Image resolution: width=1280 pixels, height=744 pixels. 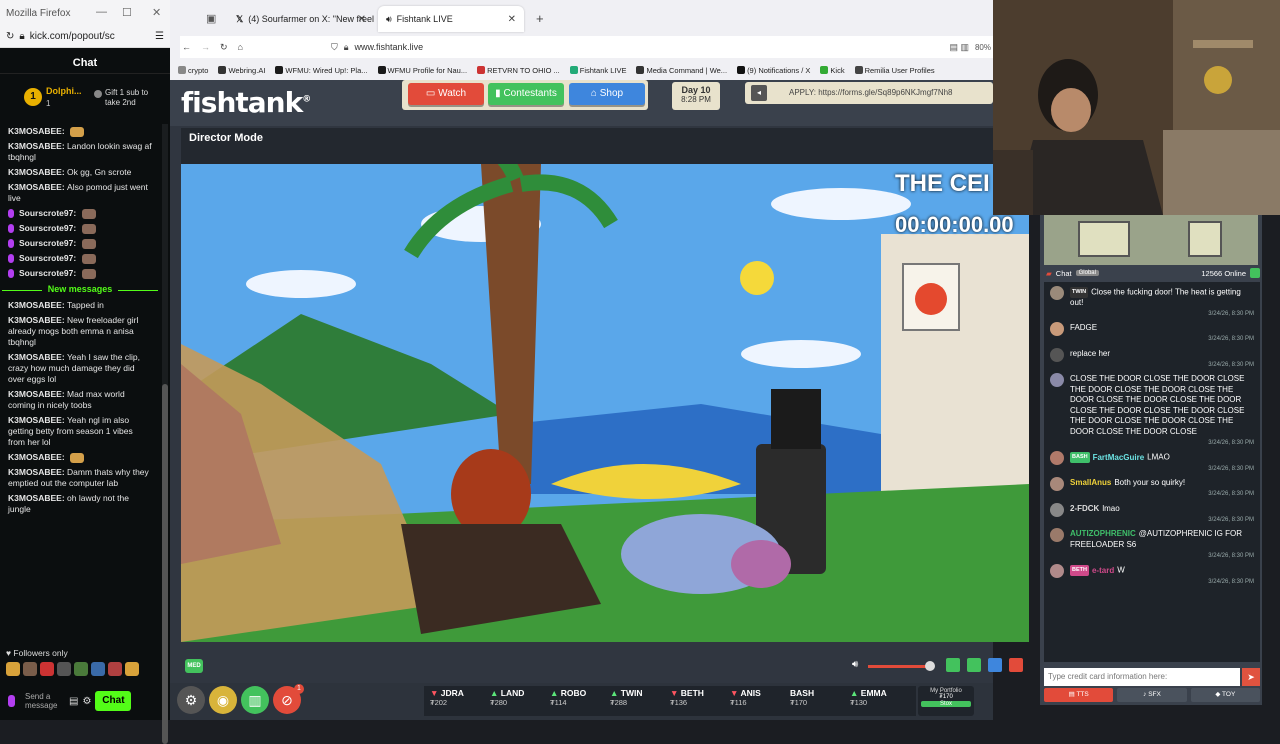 What do you see at coordinates (205, 47) in the screenshot?
I see `forward-icon: →` at bounding box center [205, 47].